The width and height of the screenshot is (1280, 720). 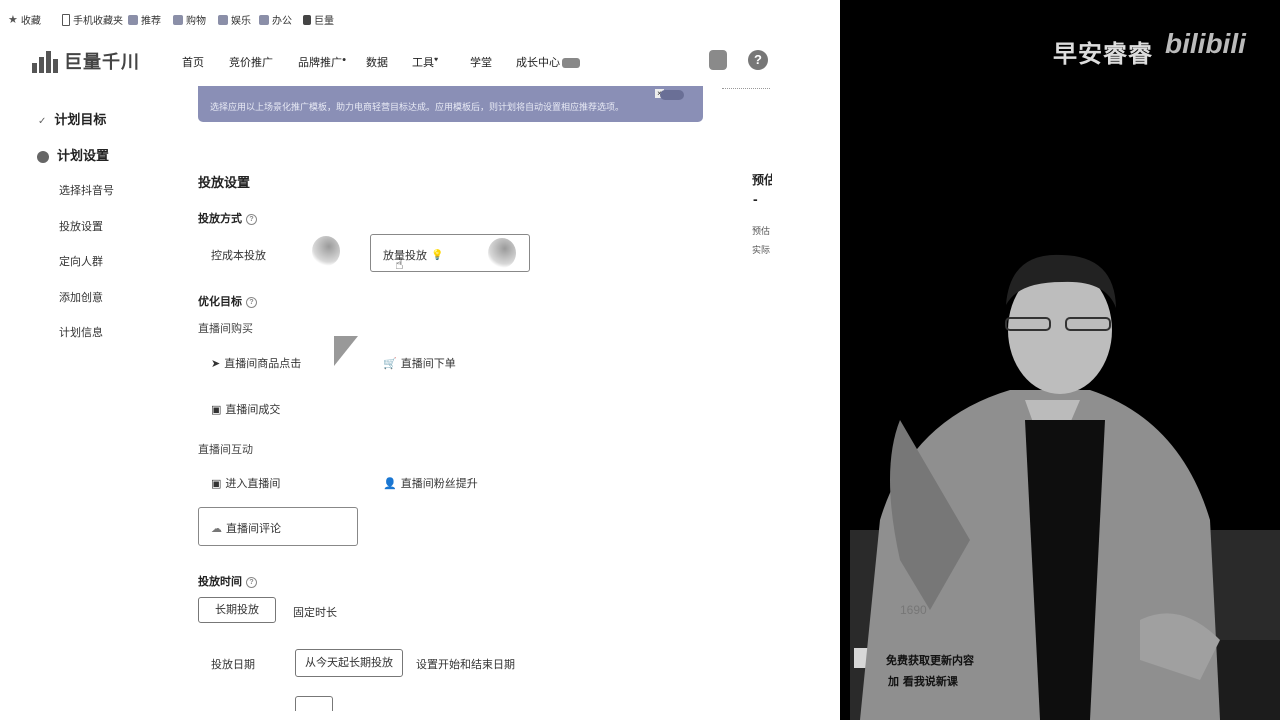 I want to click on option-comment: ☁ 直播间评论, so click(x=246, y=528).